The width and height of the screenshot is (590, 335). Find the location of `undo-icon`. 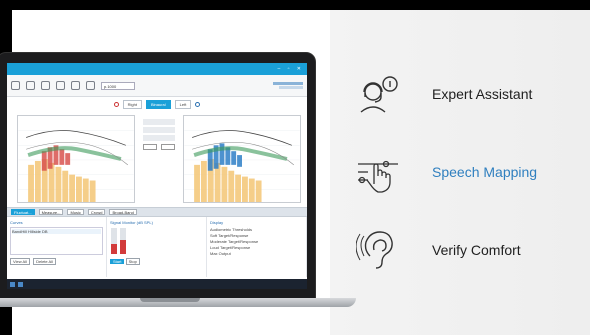

undo-icon is located at coordinates (60, 85).